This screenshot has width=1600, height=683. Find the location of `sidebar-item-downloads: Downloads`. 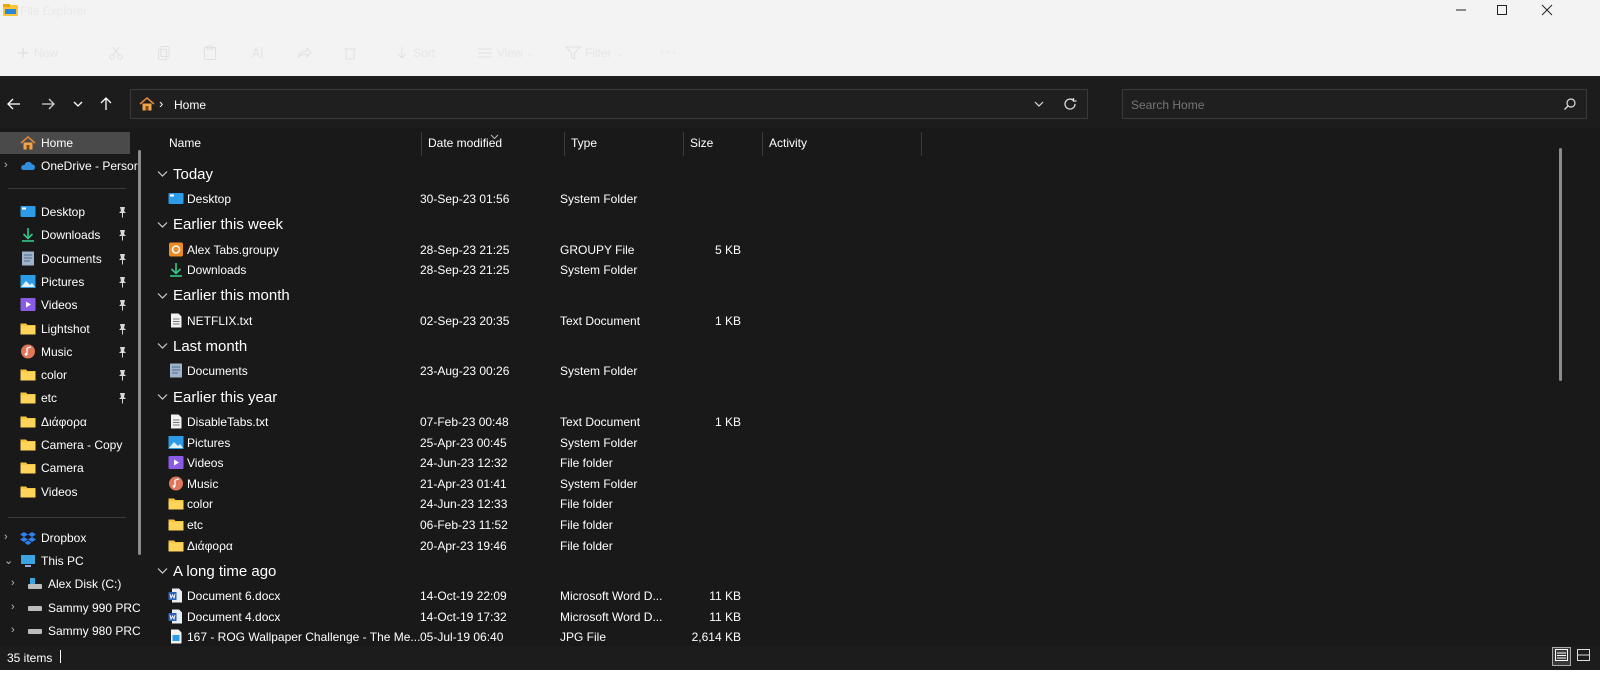

sidebar-item-downloads: Downloads is located at coordinates (65, 235).